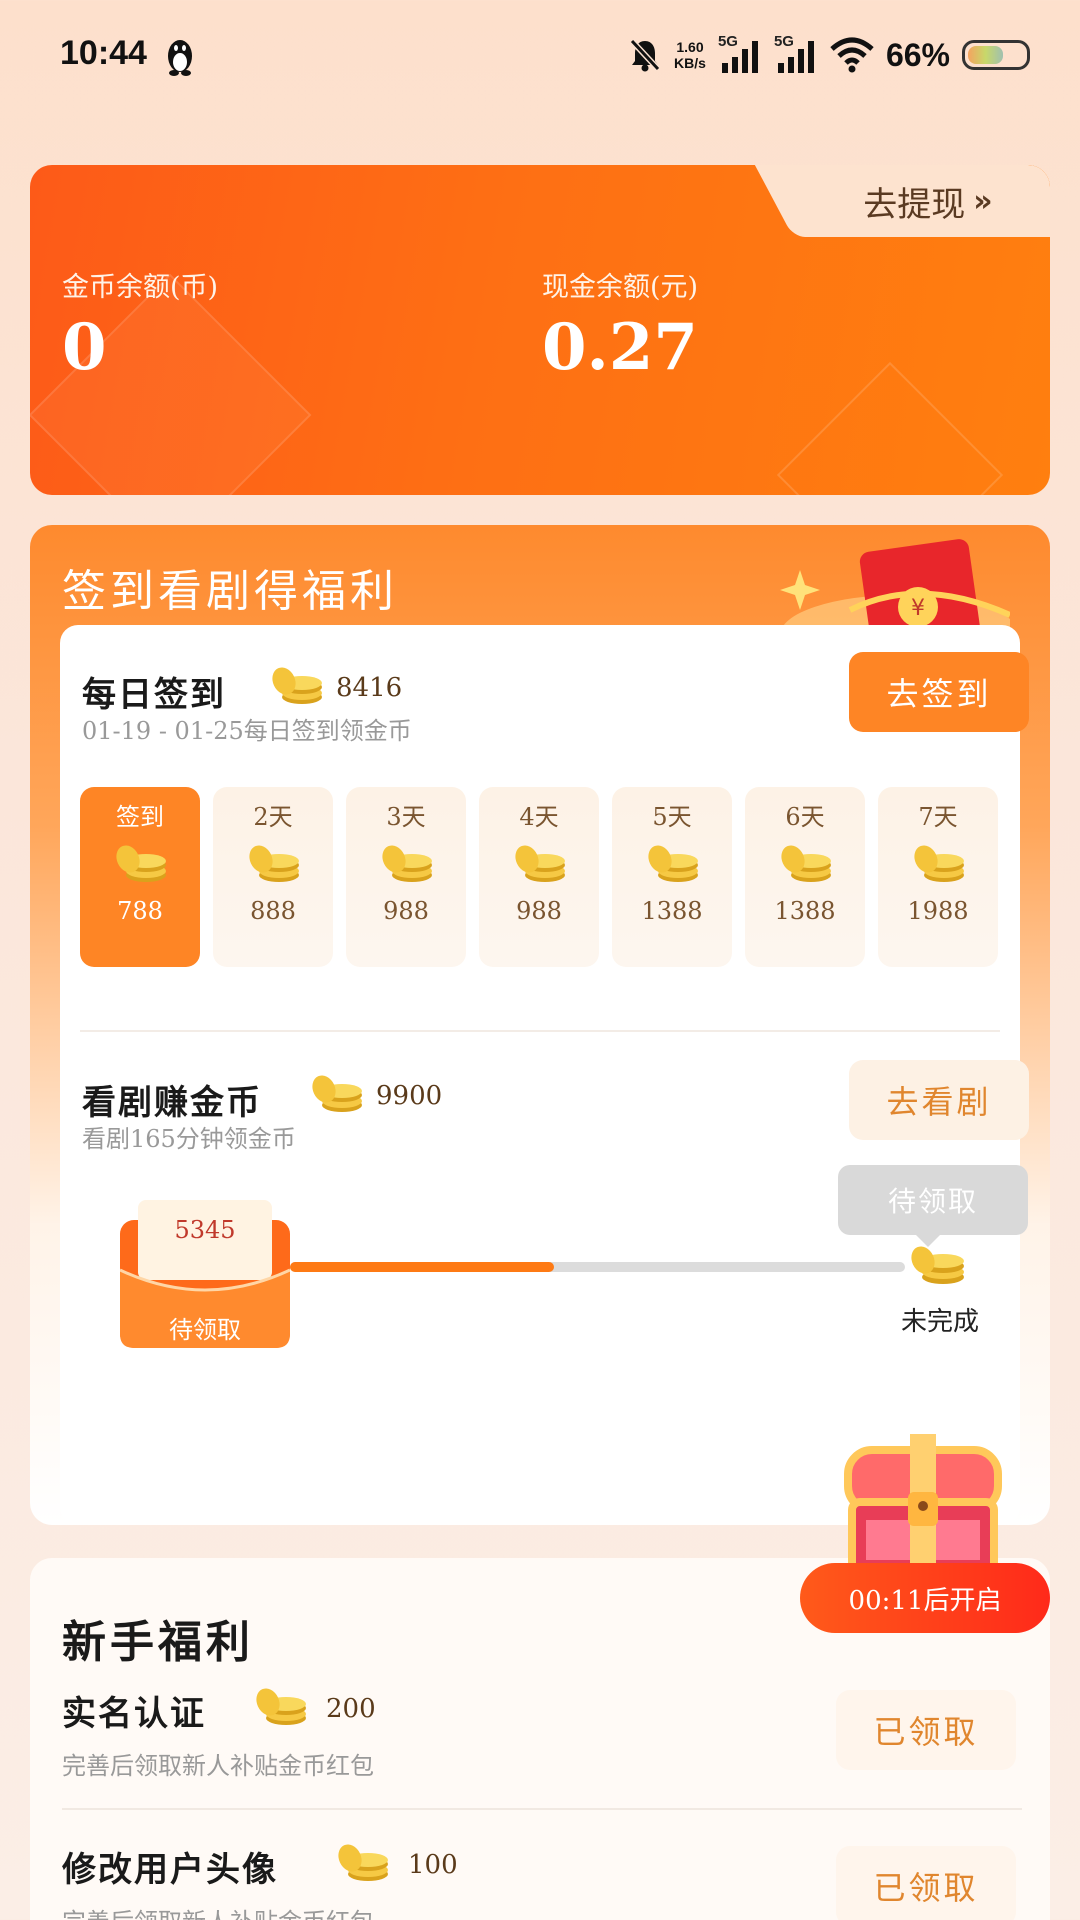 This screenshot has height=1920, width=1080. What do you see at coordinates (983, 201) in the screenshot?
I see `double-chevron-right-icon: »` at bounding box center [983, 201].